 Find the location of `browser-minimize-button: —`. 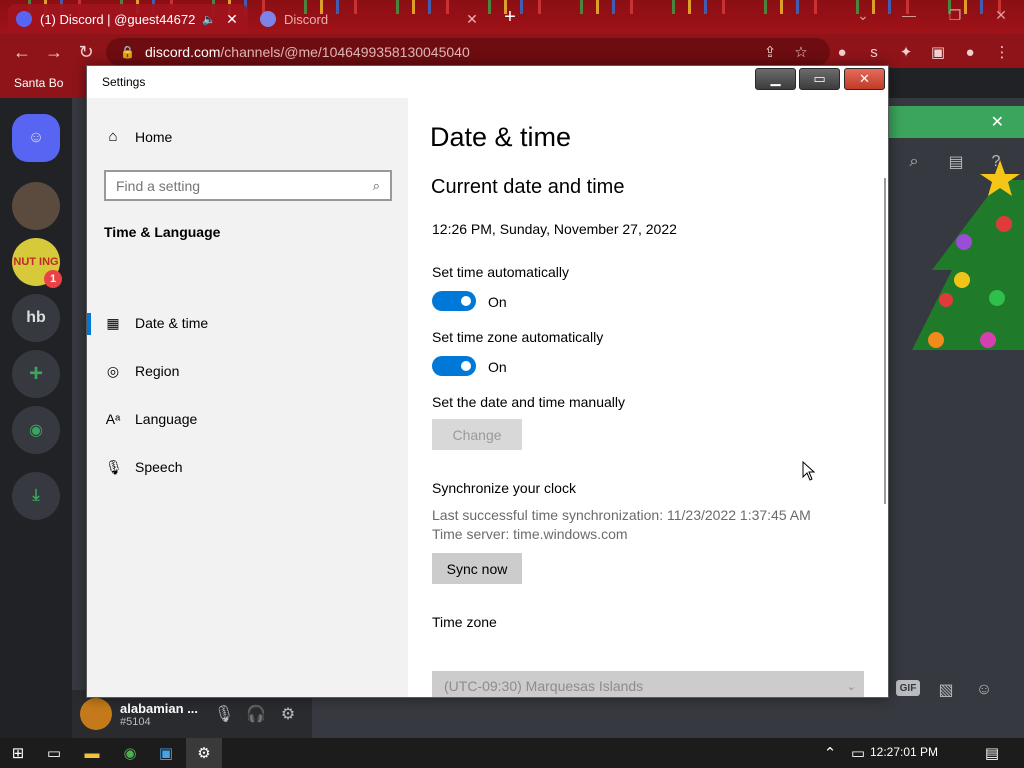

browser-minimize-button: — is located at coordinates (909, 15).